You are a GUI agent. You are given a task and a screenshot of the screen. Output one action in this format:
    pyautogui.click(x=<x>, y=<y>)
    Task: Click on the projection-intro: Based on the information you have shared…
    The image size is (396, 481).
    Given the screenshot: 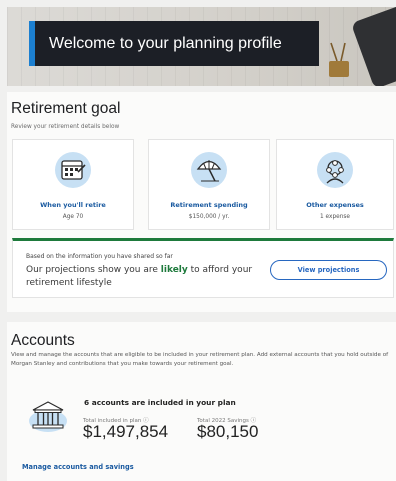 What is the action you would take?
    pyautogui.click(x=99, y=256)
    